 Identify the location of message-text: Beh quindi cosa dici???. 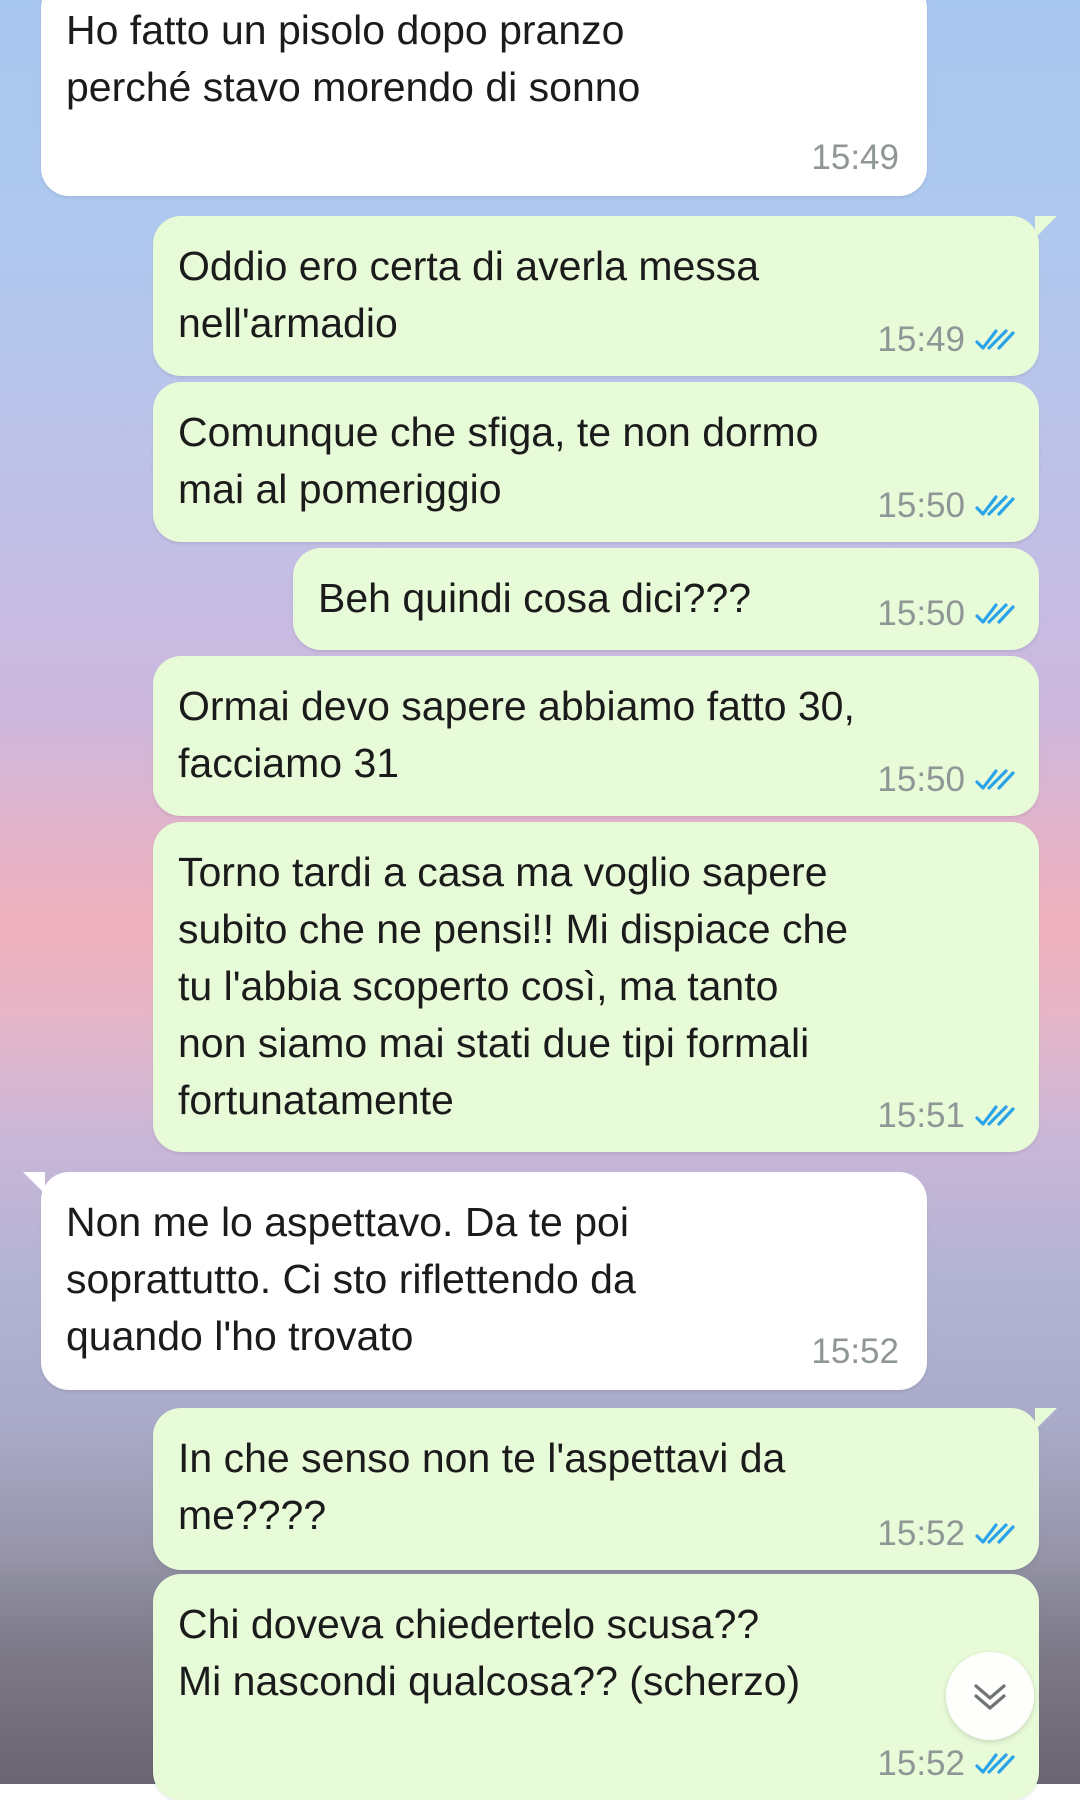
(535, 598).